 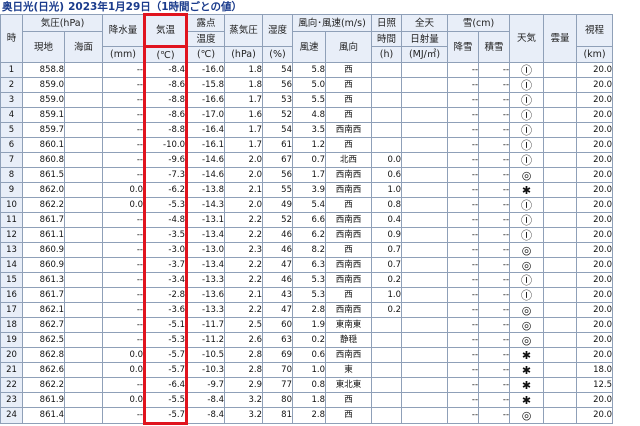 What do you see at coordinates (307, 250) in the screenshot?
I see `table-row: 13 860.9 -- -3.0 -13.0 2.3 46 8.2 西 0.7 -- -- ◎ 20.0` at bounding box center [307, 250].